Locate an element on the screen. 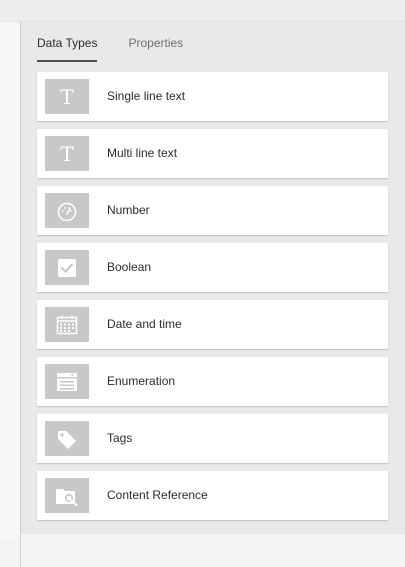 This screenshot has width=405, height=567. dropdown-list-icon is located at coordinates (67, 381).